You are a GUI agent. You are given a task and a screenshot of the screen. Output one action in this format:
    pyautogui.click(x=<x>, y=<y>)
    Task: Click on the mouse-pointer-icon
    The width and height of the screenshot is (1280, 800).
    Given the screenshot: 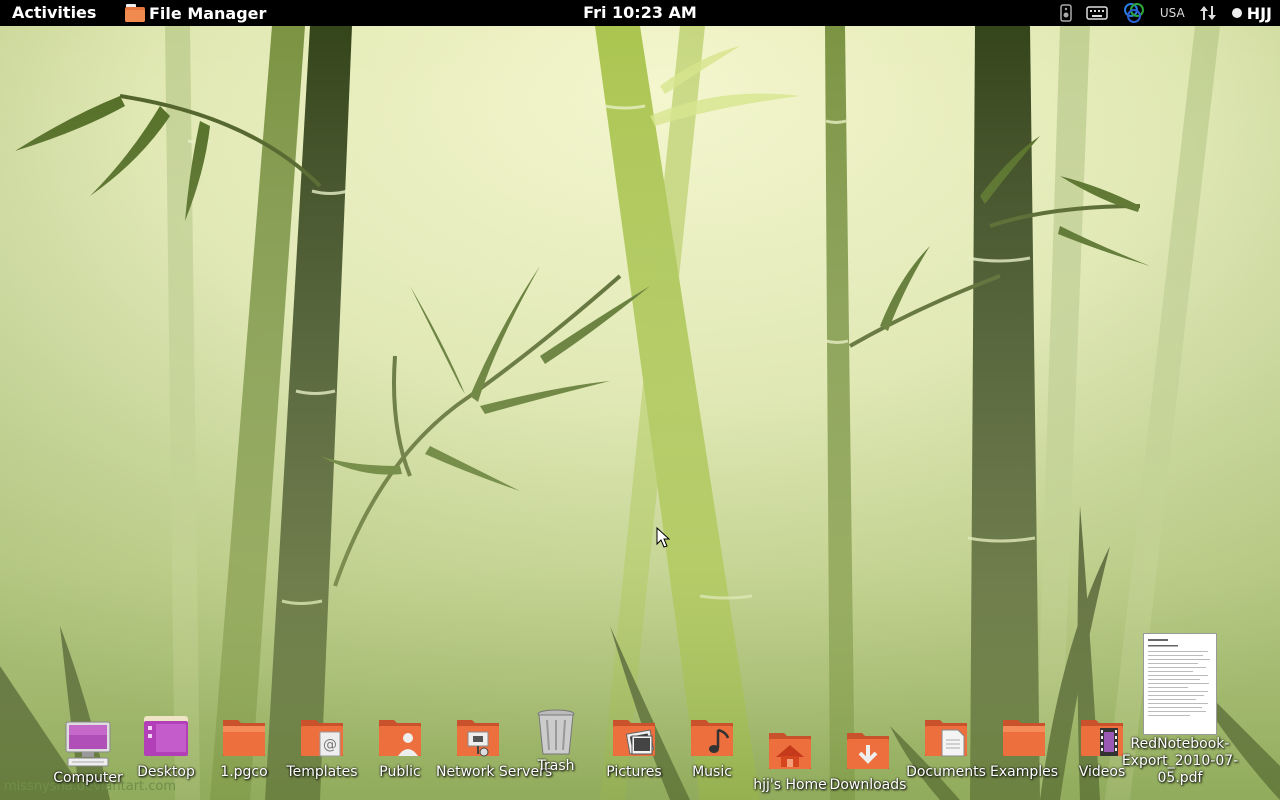 What is the action you would take?
    pyautogui.click(x=663, y=537)
    